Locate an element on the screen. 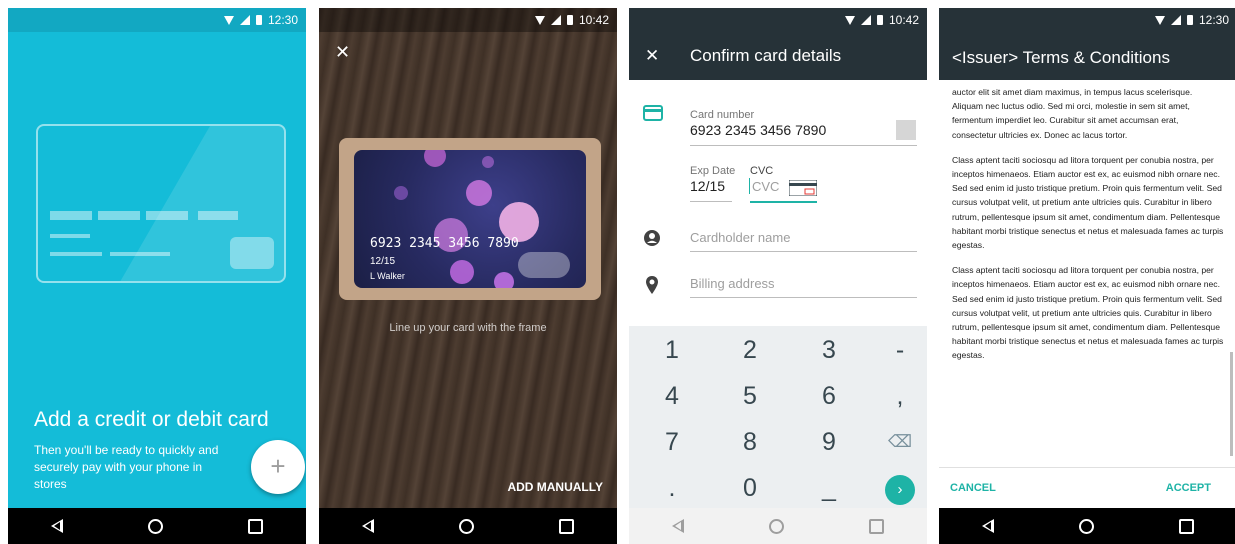 This screenshot has height=544, width=1235. text-cursor is located at coordinates (749, 186).